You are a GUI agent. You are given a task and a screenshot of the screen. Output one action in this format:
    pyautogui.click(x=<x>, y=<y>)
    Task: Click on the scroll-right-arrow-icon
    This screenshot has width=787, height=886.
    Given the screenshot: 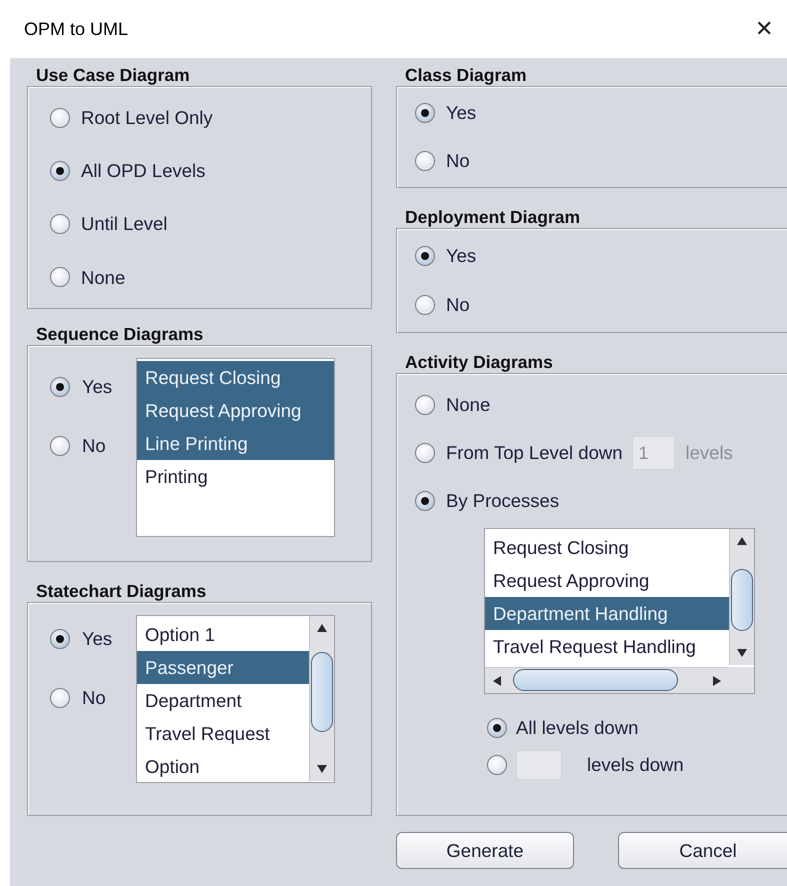 What is the action you would take?
    pyautogui.click(x=717, y=680)
    